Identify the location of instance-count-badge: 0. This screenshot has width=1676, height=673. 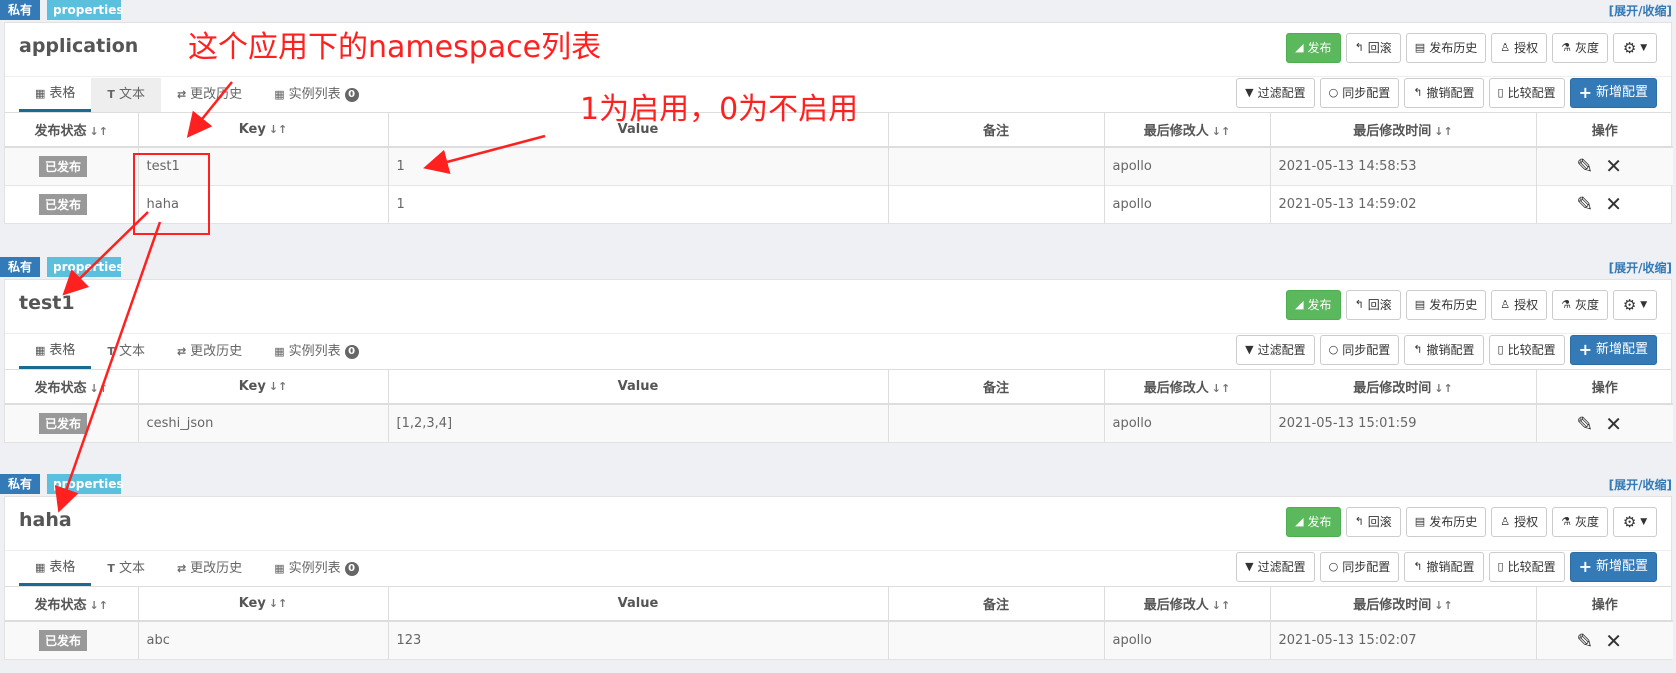
(351, 95).